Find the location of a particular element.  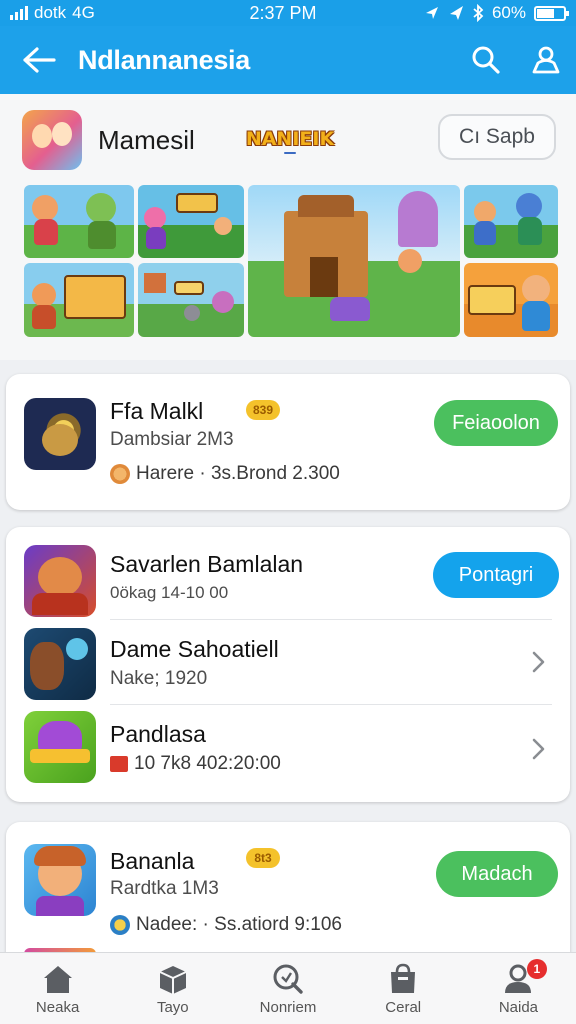

bottom-navigation: Neaka Tayo Nonriem Ceral 1 Naida is located at coordinates (288, 988).